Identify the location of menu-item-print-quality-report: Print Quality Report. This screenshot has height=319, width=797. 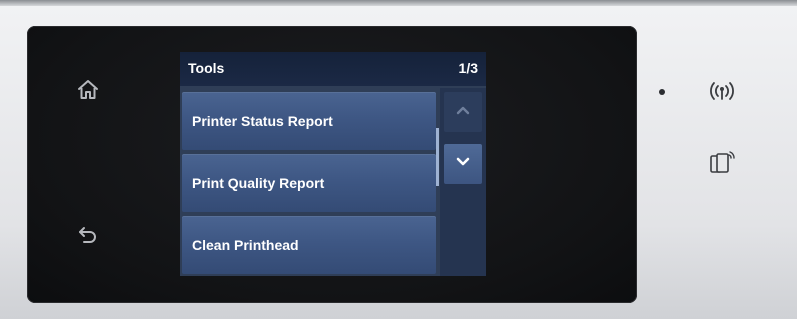
(309, 183).